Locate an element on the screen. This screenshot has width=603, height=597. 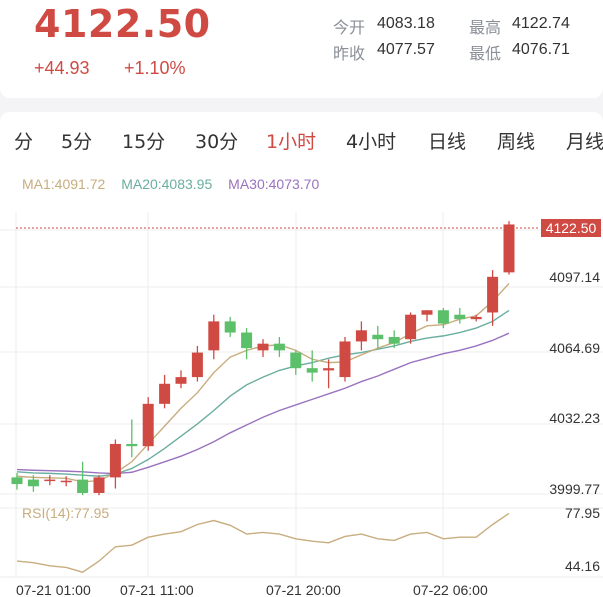
time-axis-label: 07-21 11:00 is located at coordinates (157, 589).